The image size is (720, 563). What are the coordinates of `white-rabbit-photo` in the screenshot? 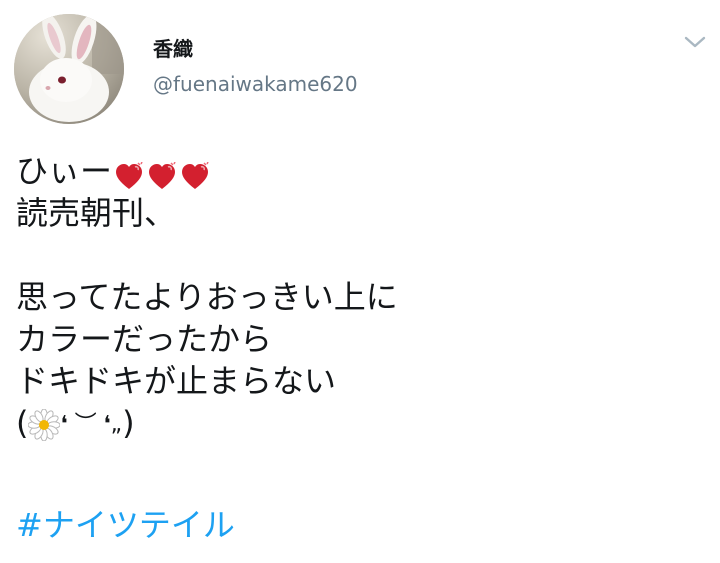 It's located at (69, 69).